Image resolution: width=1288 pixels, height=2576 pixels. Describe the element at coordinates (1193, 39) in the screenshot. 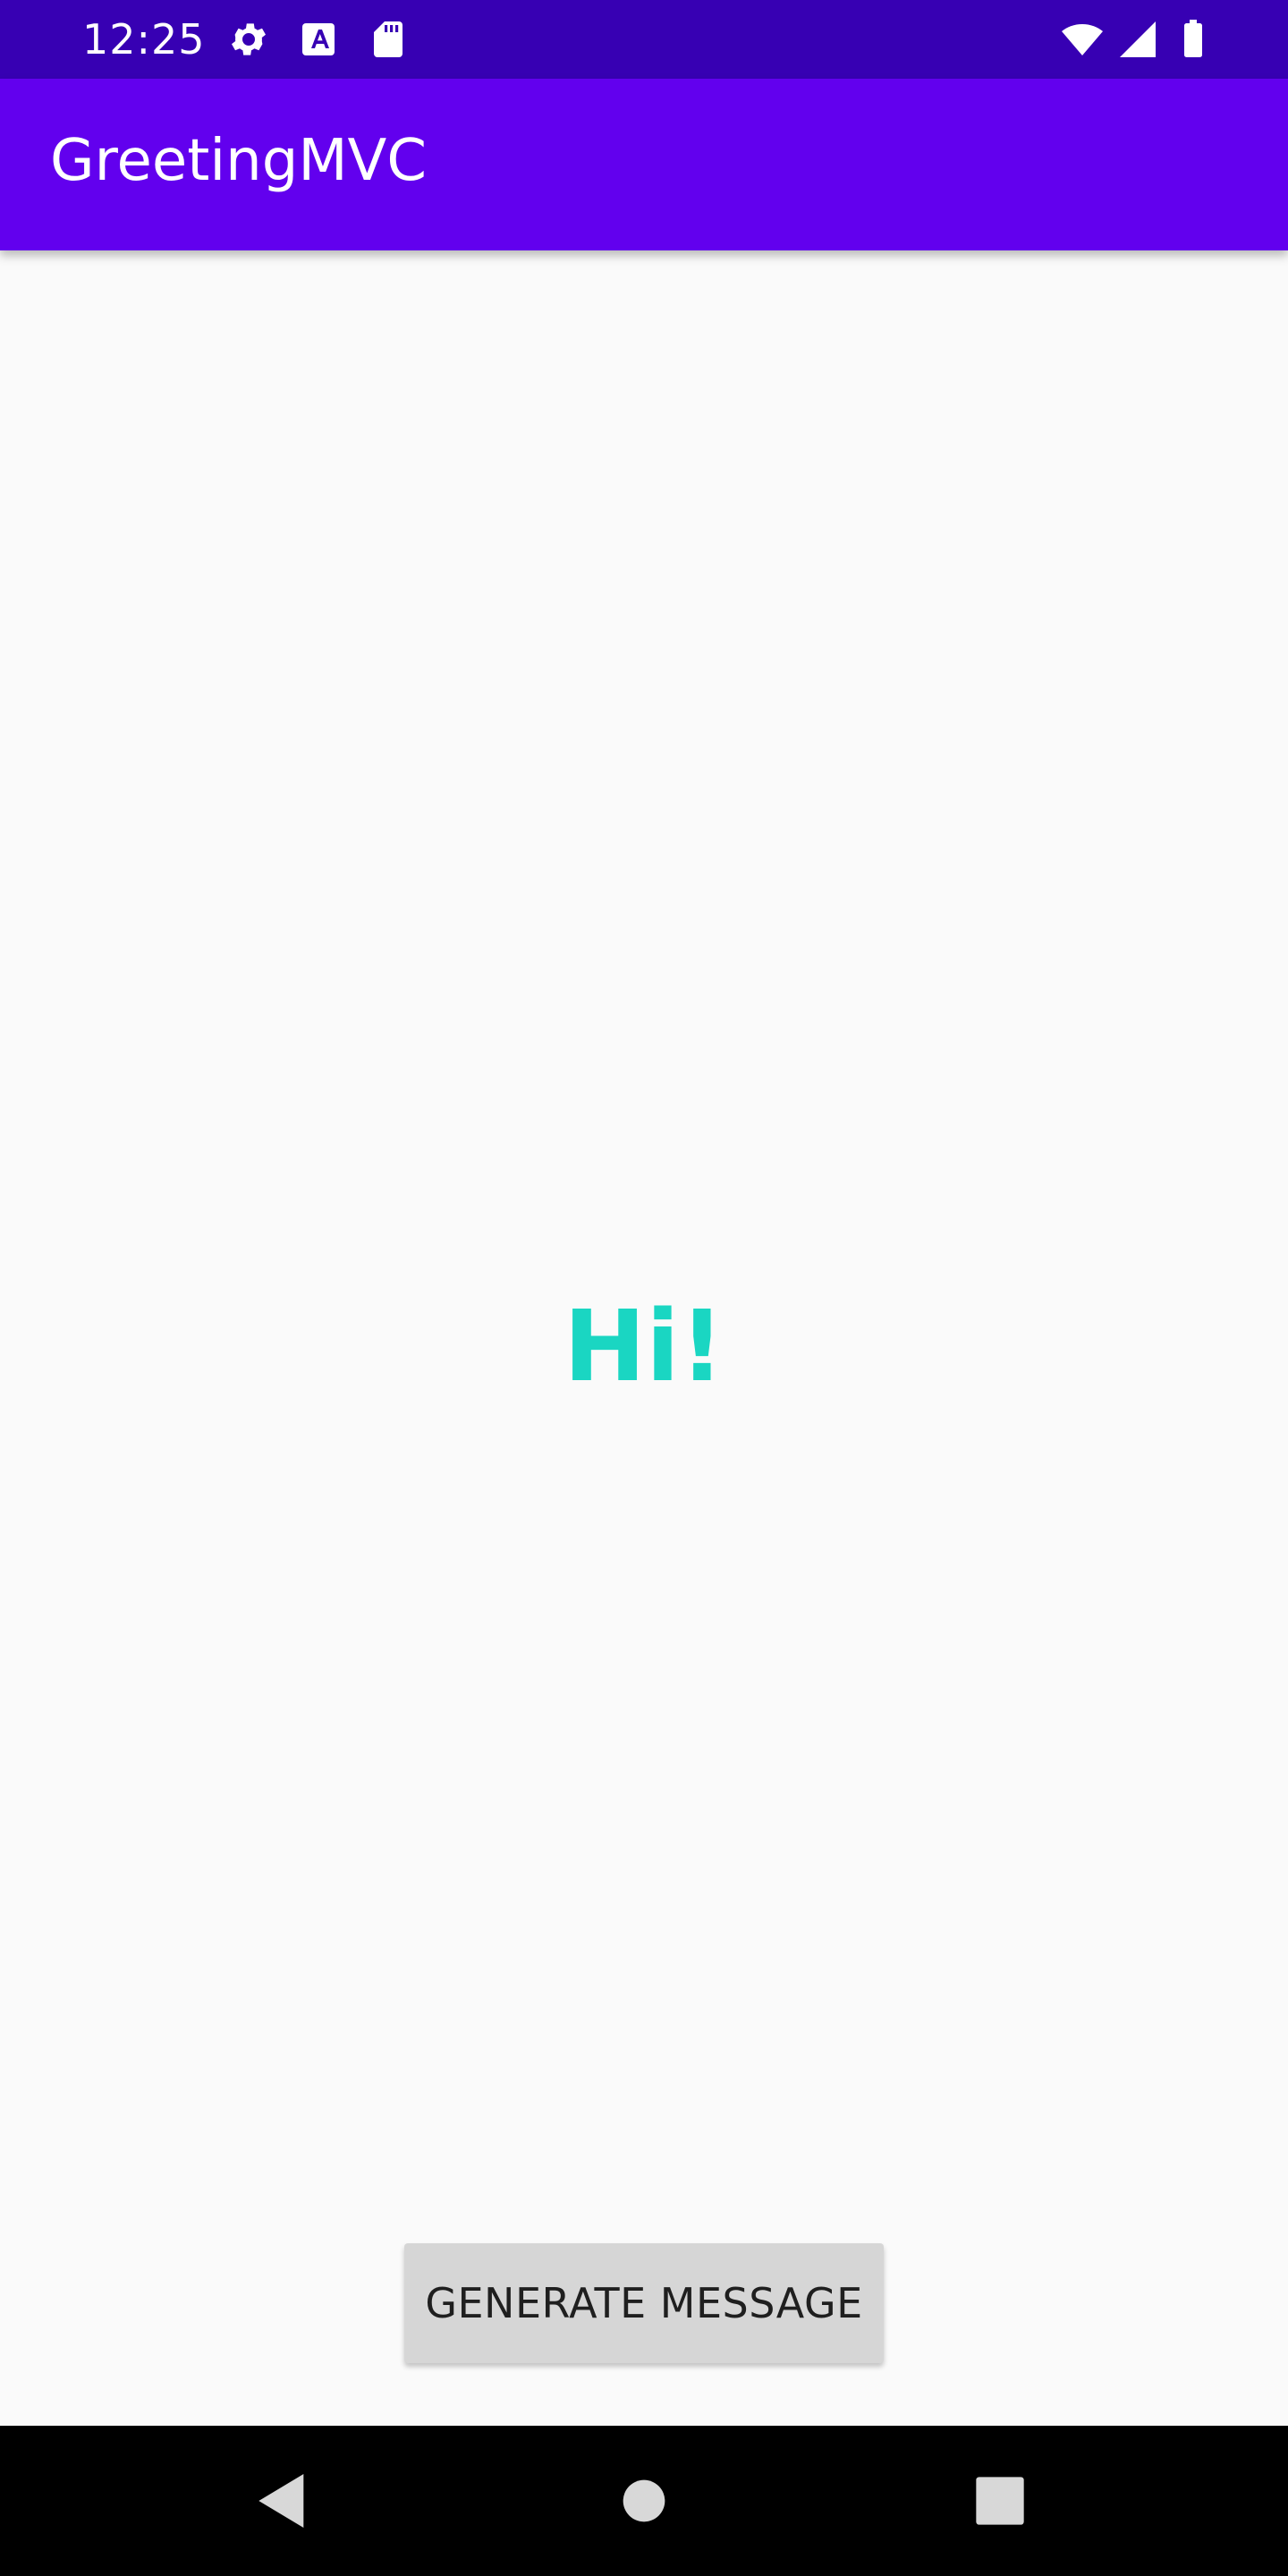

I see `battery-icon` at that location.